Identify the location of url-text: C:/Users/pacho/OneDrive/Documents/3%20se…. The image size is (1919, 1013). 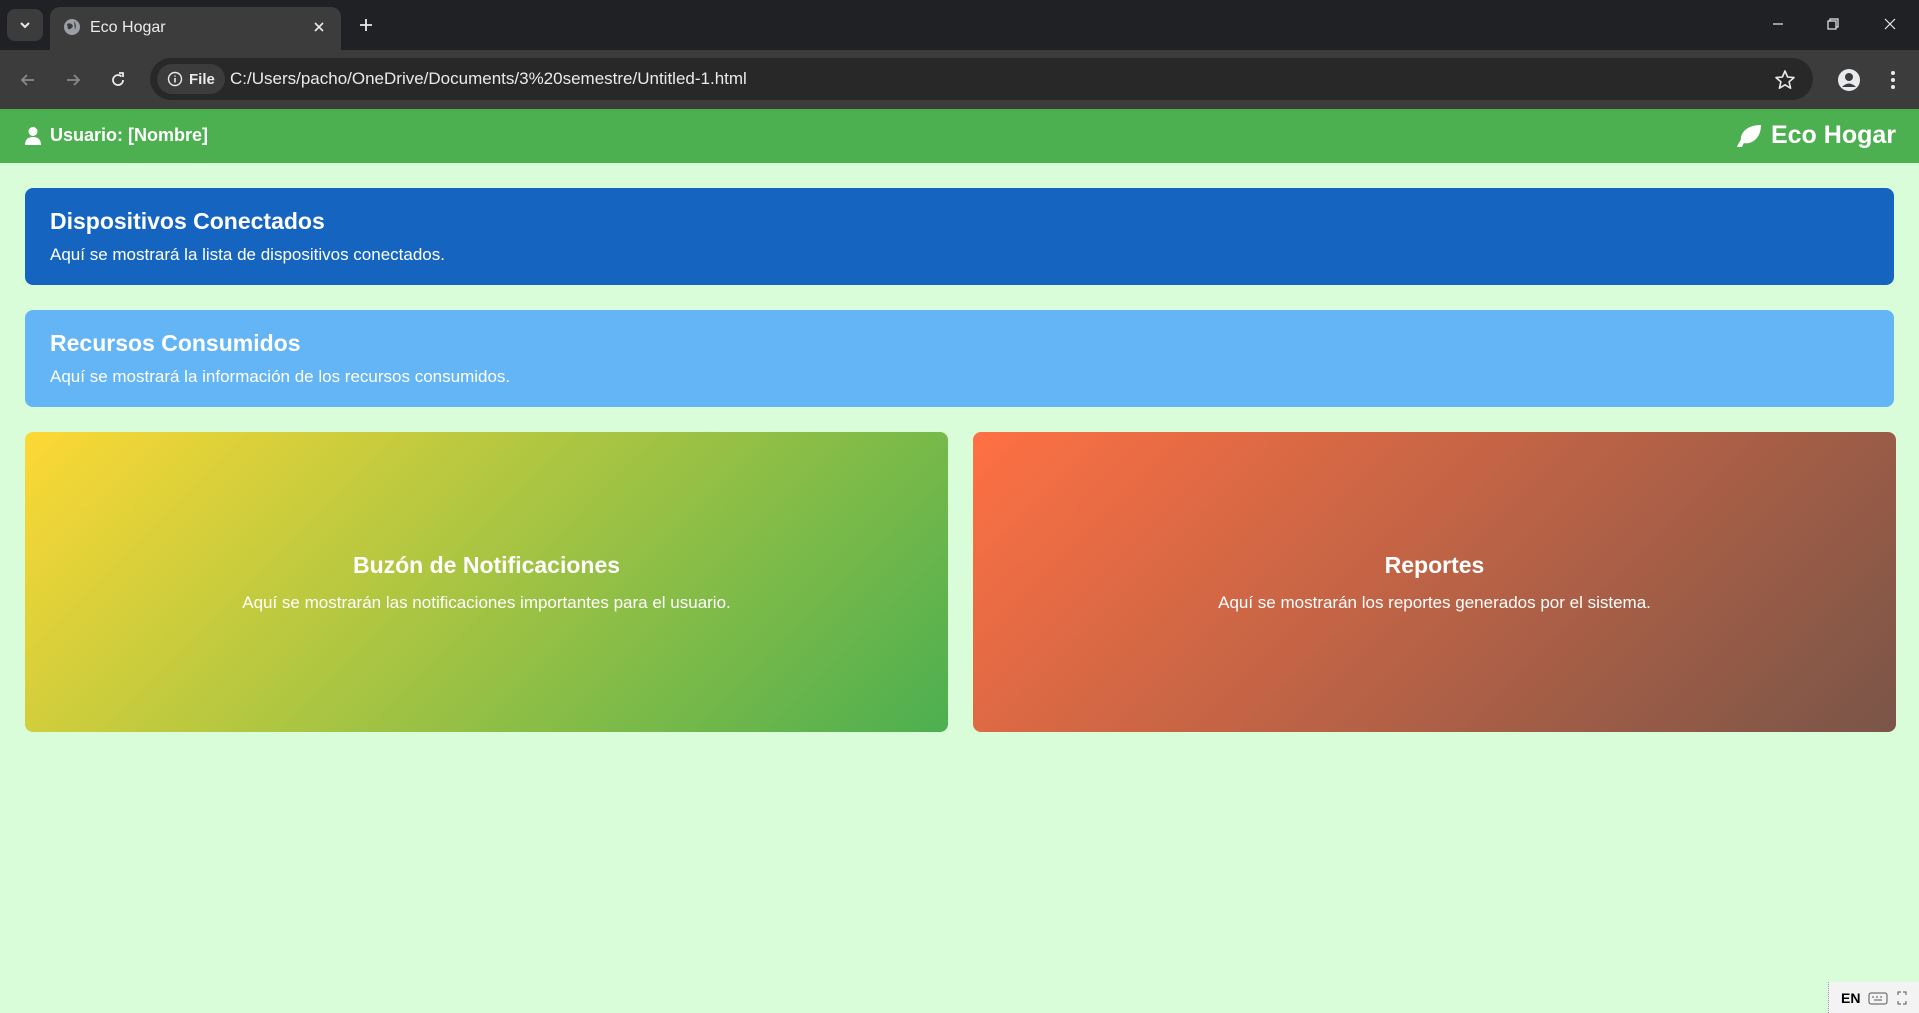
(488, 79).